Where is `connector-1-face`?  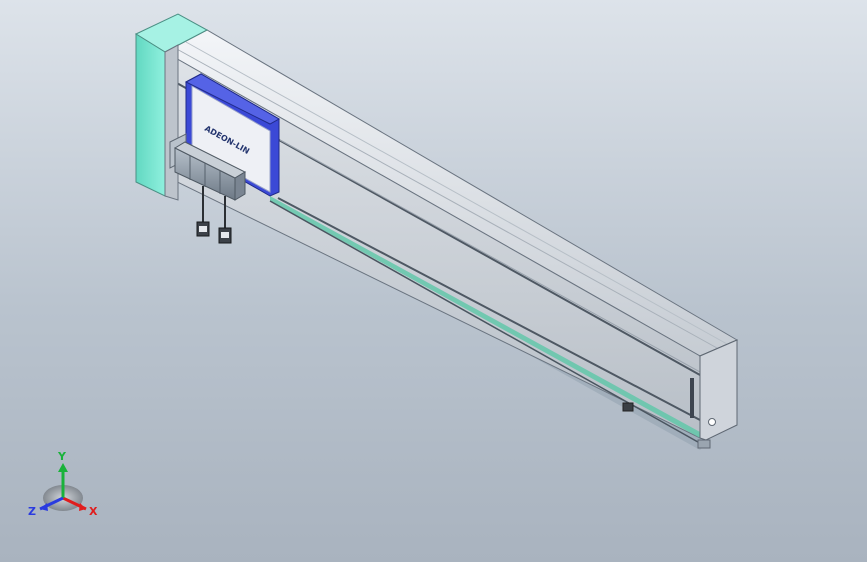
connector-1-face is located at coordinates (203, 229).